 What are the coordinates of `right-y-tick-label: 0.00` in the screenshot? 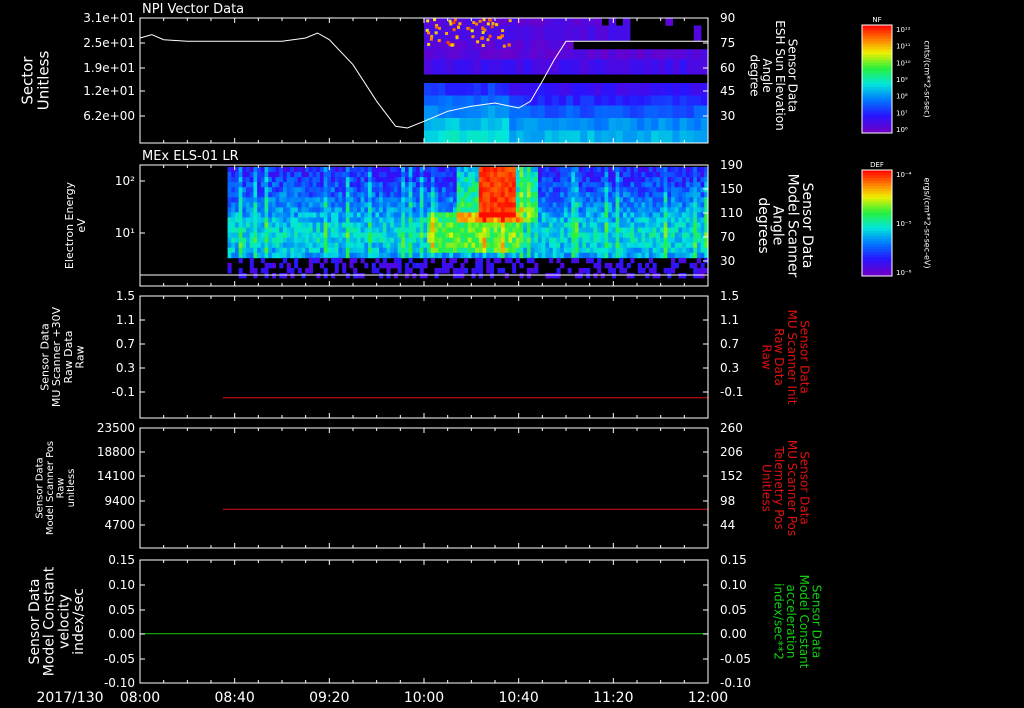 It's located at (733, 634).